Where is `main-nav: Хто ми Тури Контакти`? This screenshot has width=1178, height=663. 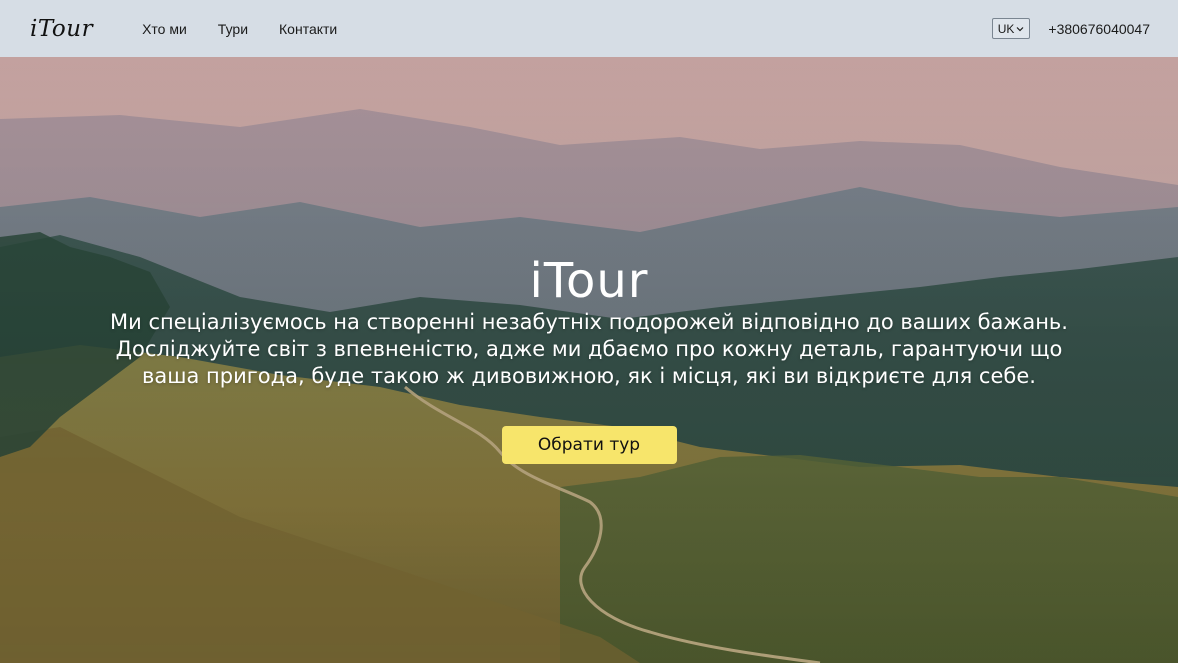 main-nav: Хто ми Тури Контакти is located at coordinates (255, 29).